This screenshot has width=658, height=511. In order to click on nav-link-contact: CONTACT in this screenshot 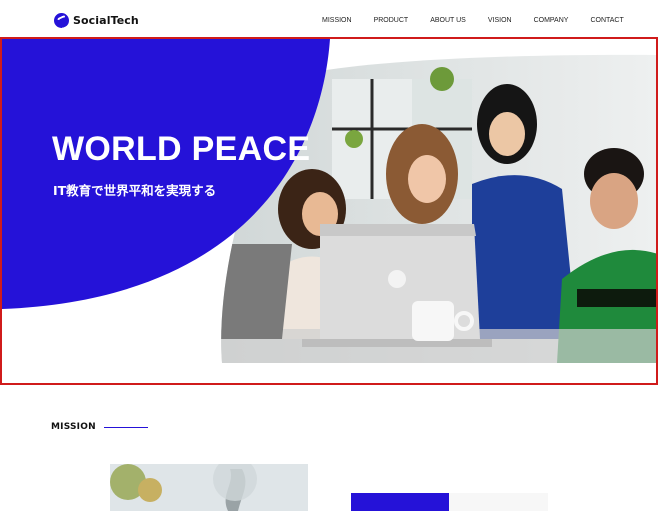, I will do `click(606, 20)`.